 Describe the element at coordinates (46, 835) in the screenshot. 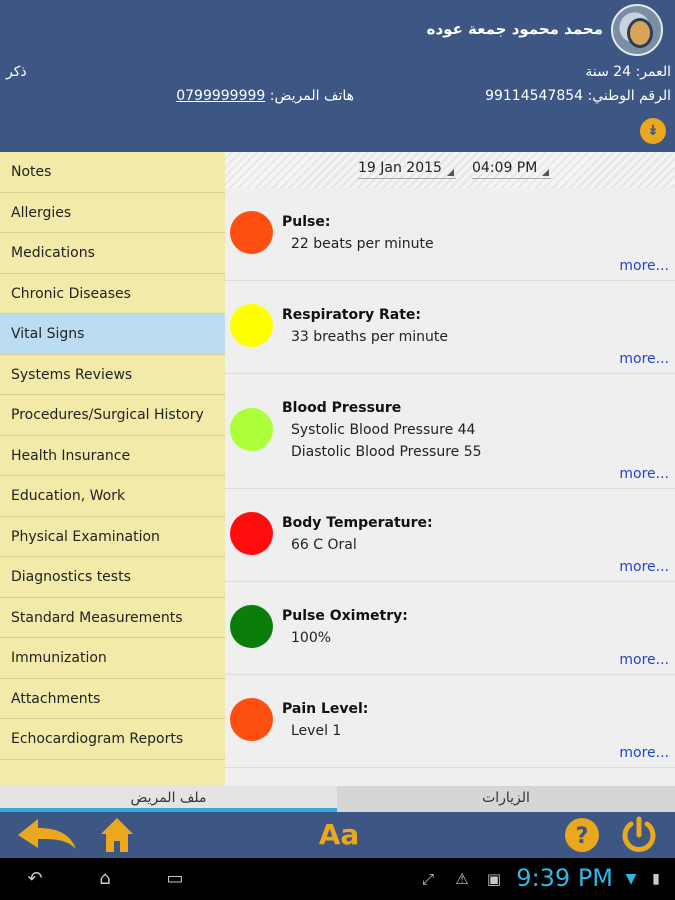

I see `back-arrow-icon` at that location.